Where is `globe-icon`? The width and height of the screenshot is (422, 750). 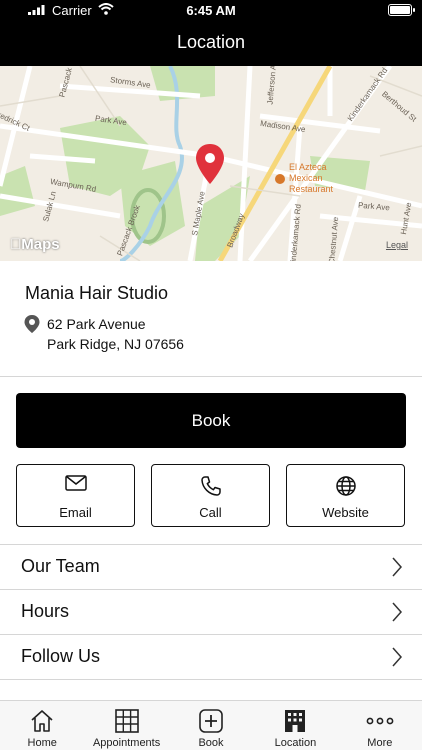
globe-icon is located at coordinates (345, 486).